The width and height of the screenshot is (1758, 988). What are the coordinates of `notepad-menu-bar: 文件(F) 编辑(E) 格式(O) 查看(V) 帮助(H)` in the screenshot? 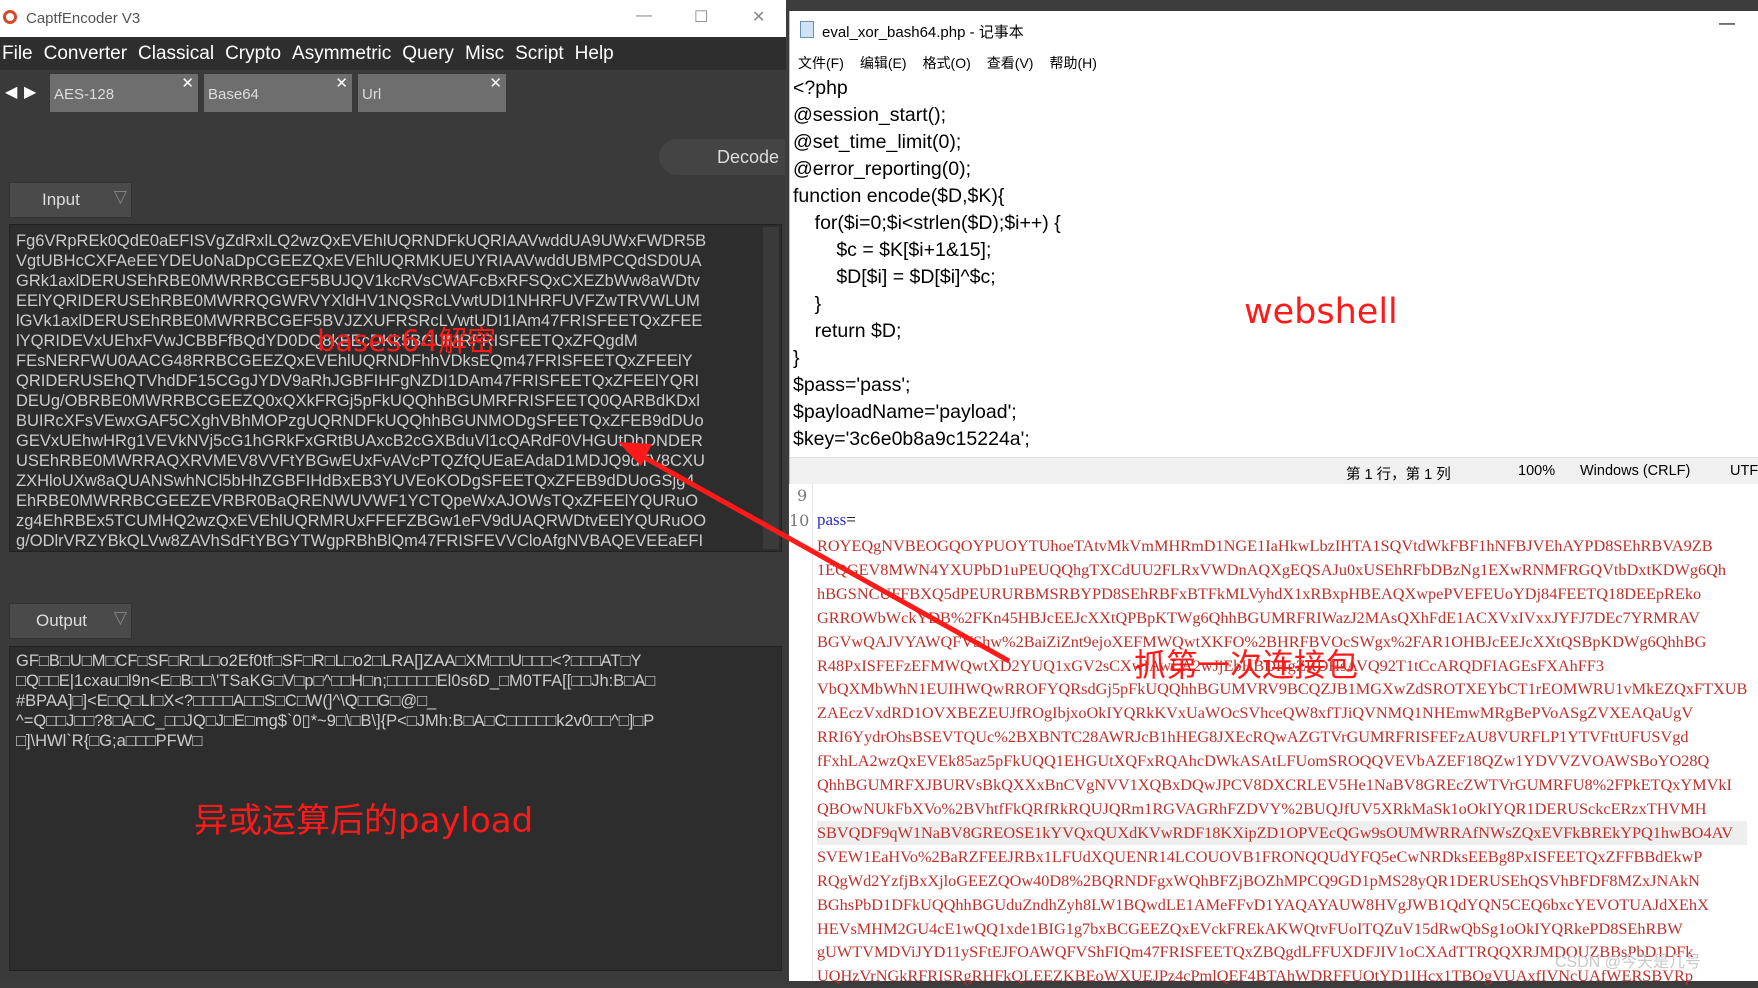 It's located at (947, 64).